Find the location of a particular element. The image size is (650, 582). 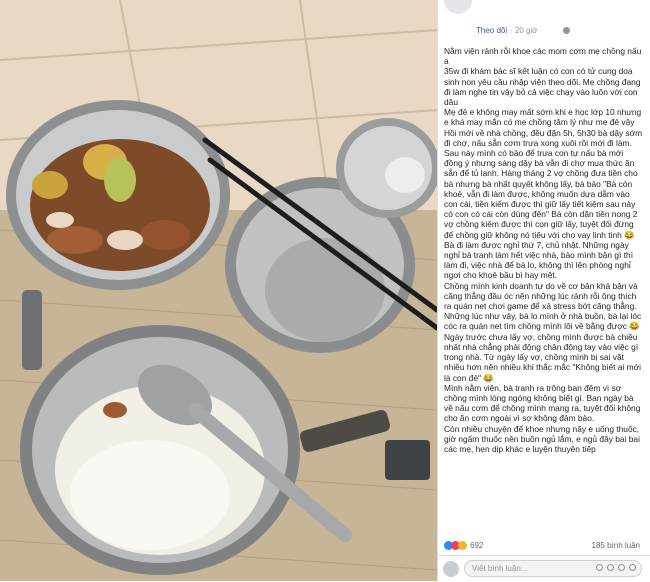

user-avatar is located at coordinates (451, 569).